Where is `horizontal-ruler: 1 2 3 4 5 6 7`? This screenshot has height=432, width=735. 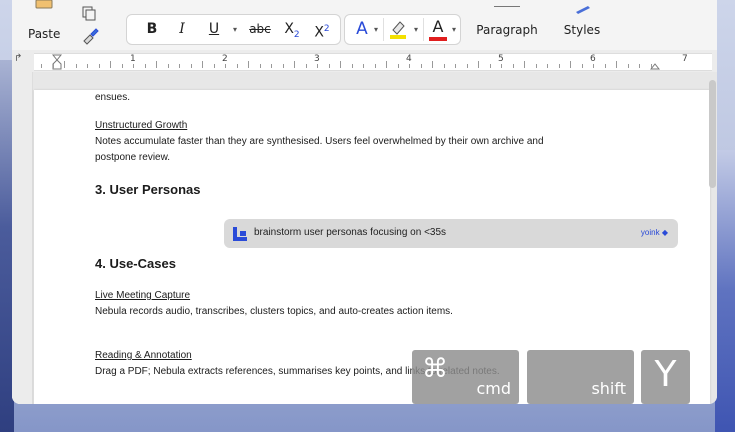
horizontal-ruler: 1 2 3 4 5 6 7 is located at coordinates (373, 62).